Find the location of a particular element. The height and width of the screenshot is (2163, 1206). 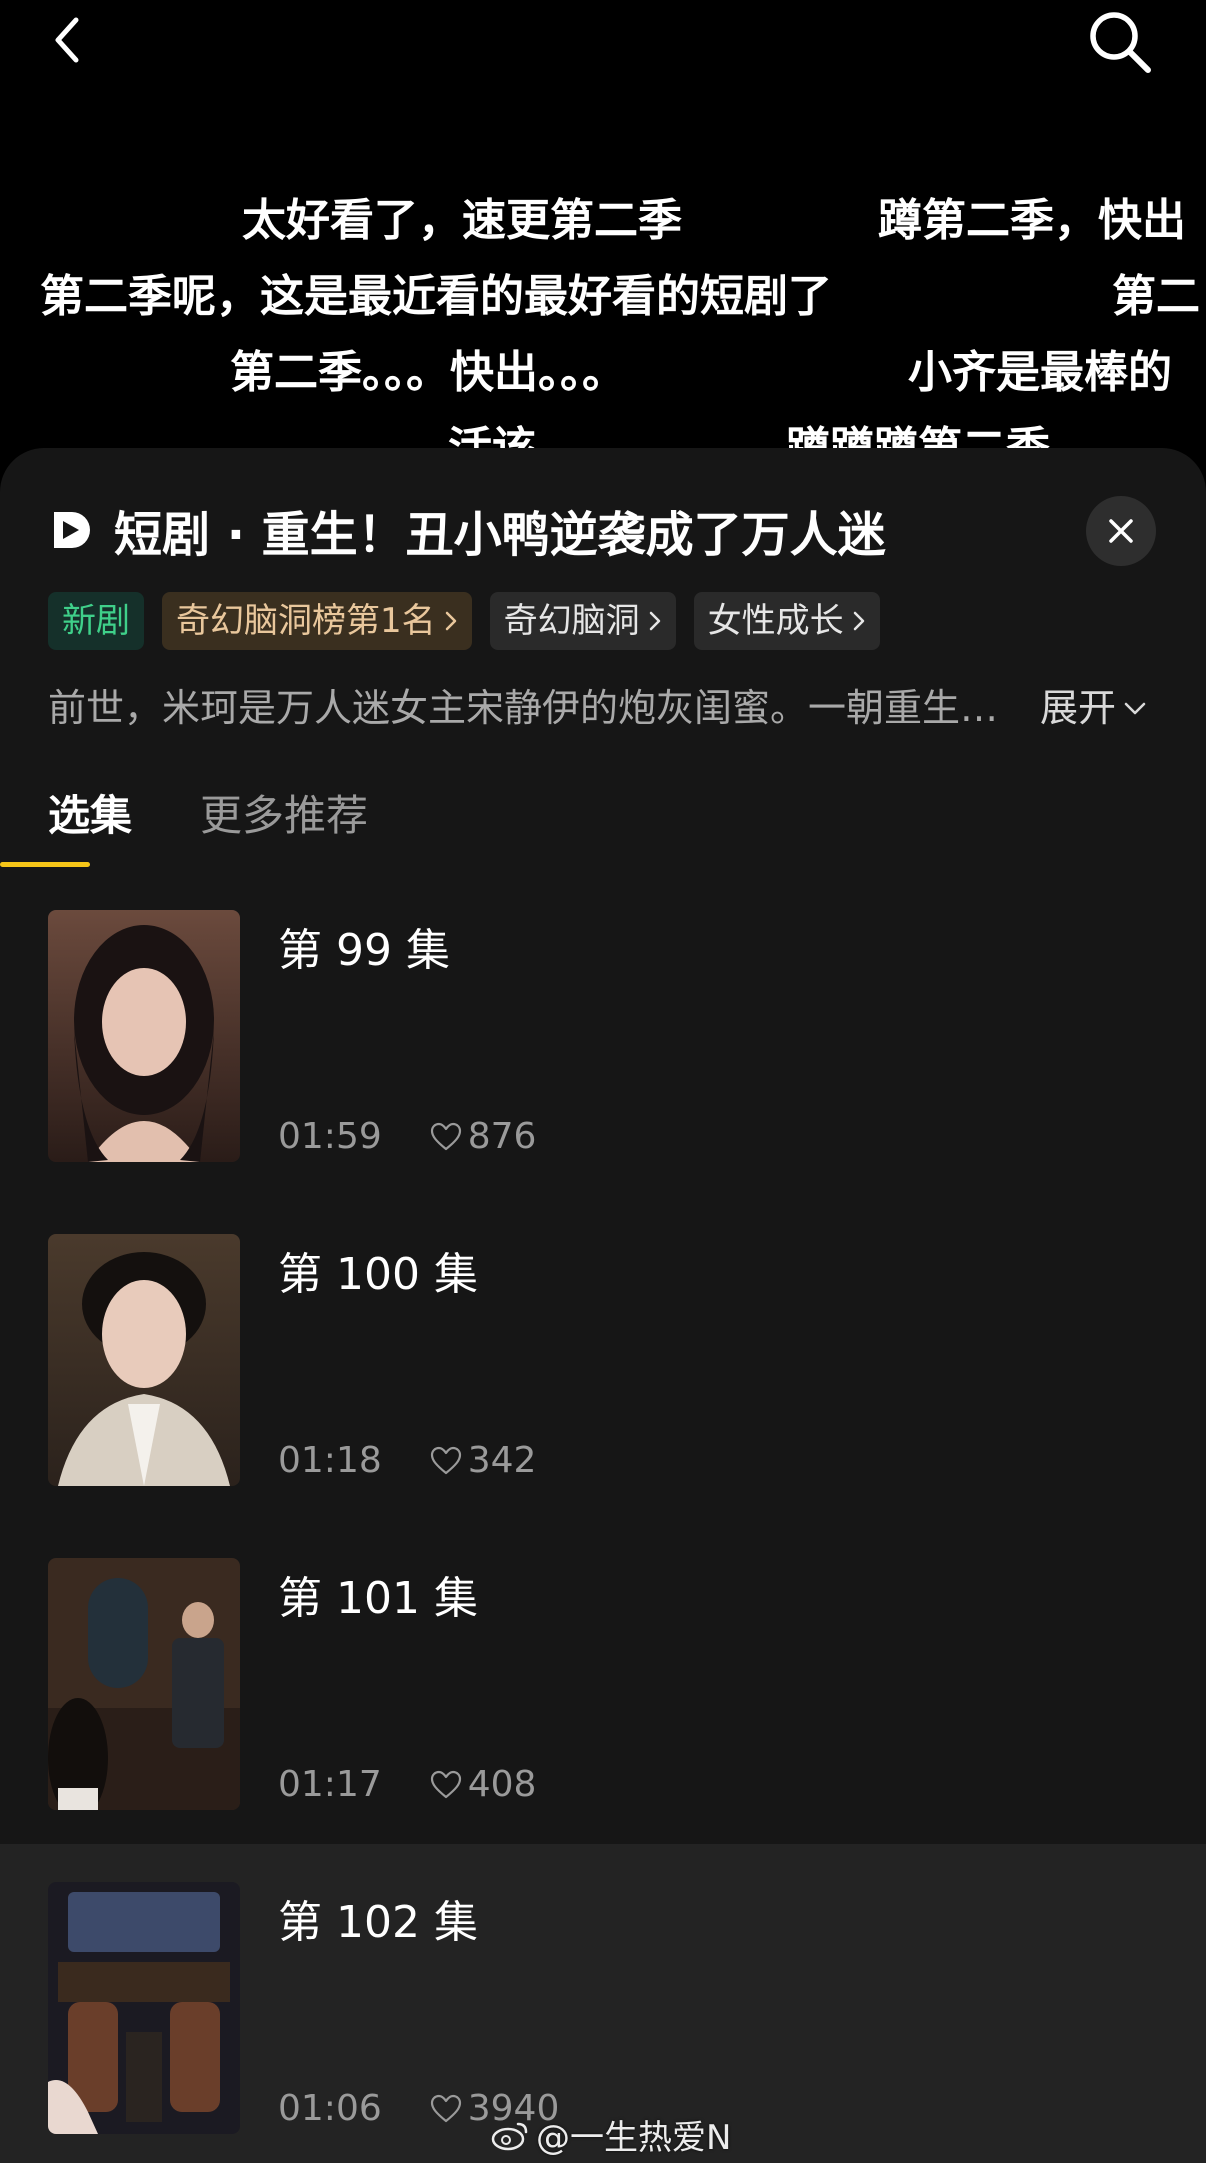

back-button is located at coordinates (70, 40).